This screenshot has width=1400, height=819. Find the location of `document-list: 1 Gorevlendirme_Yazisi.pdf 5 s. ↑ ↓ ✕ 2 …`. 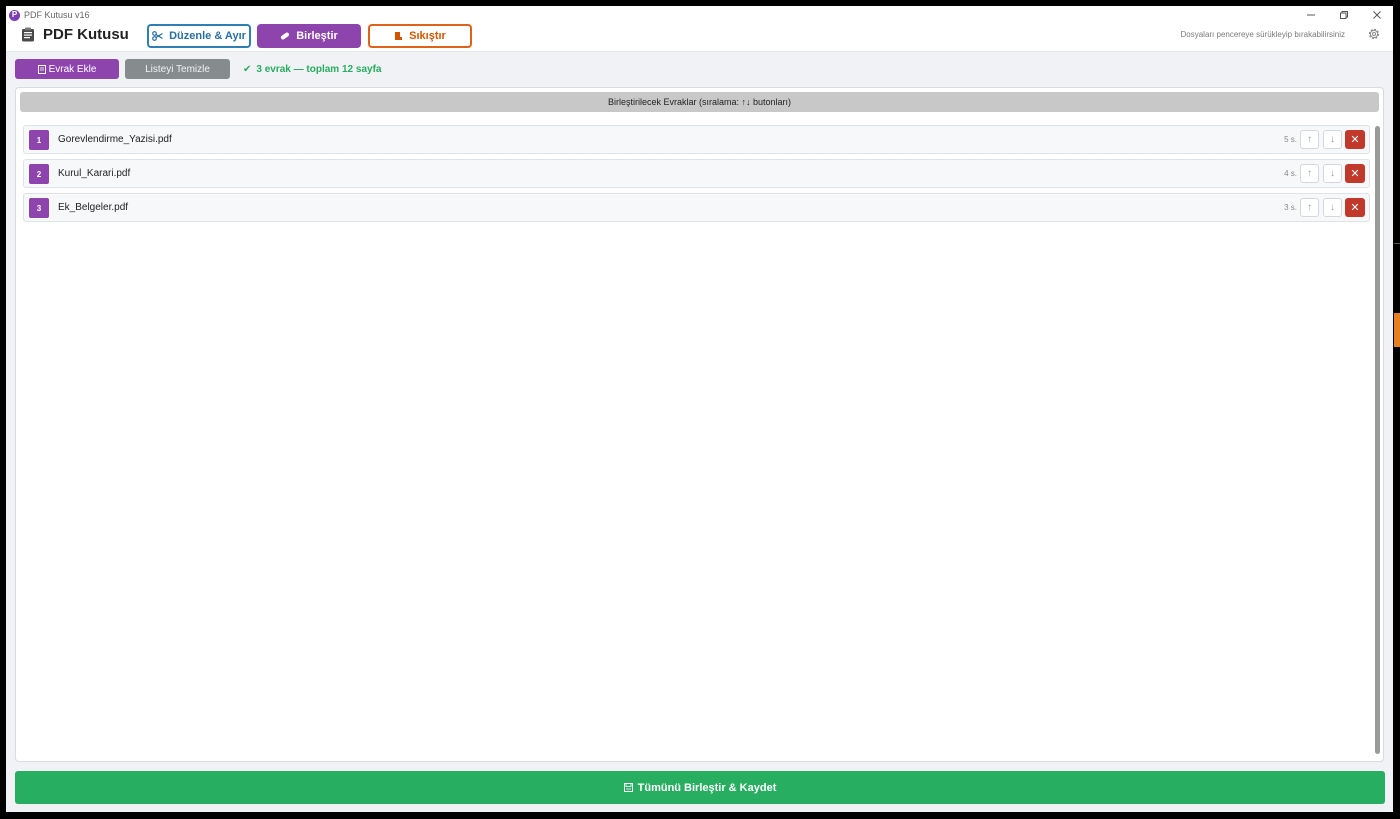

document-list: 1 Gorevlendirme_Yazisi.pdf 5 s. ↑ ↓ ✕ 2 … is located at coordinates (696, 176).